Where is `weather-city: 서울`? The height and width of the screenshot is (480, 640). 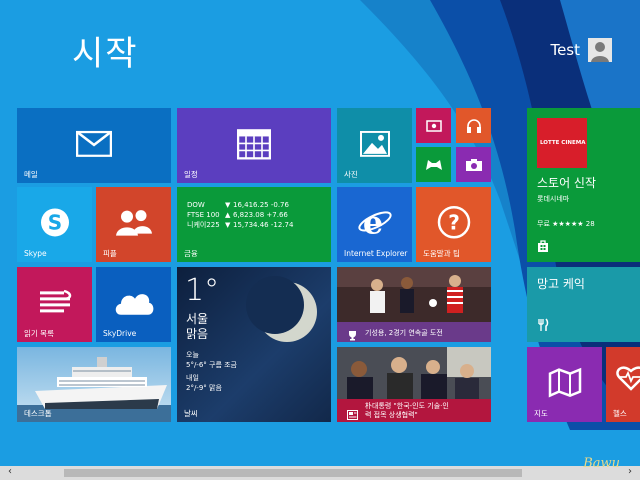
weather-city: 서울 is located at coordinates (197, 319).